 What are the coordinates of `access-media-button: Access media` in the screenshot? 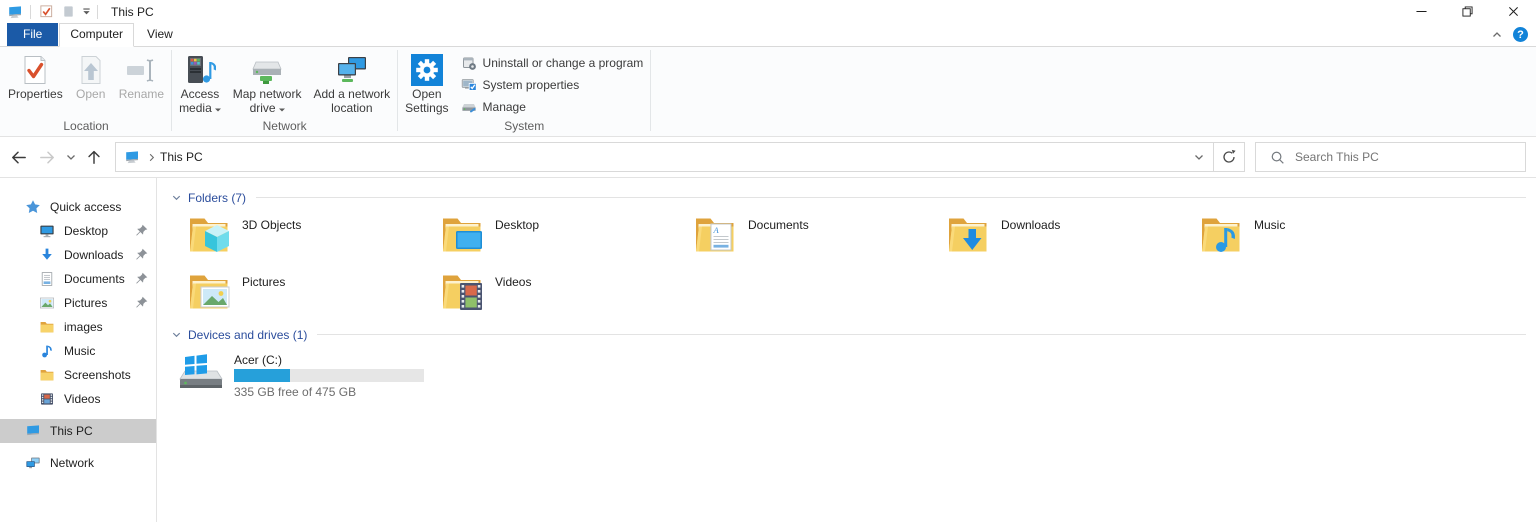 It's located at (200, 82).